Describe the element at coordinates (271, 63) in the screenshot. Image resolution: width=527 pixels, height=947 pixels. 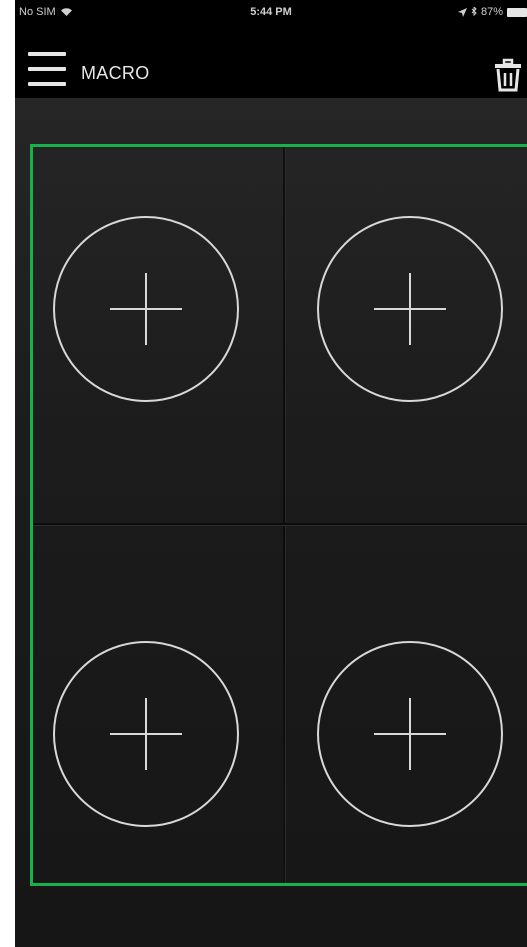
I see `nav-bar: MACRO` at that location.